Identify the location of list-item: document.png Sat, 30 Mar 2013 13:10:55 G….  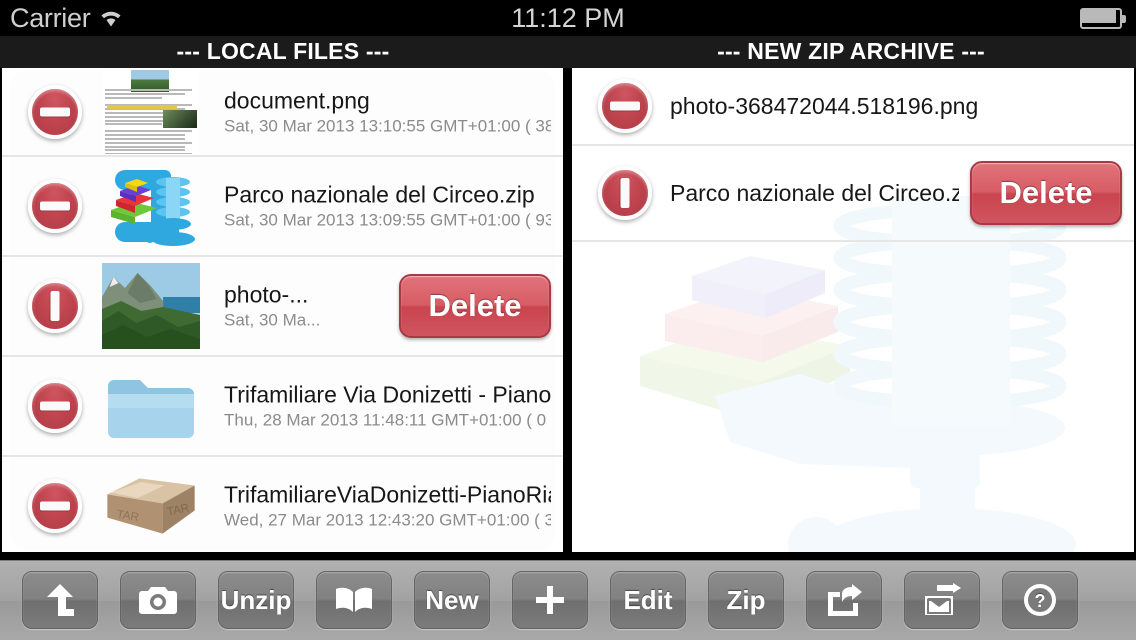
(282, 112).